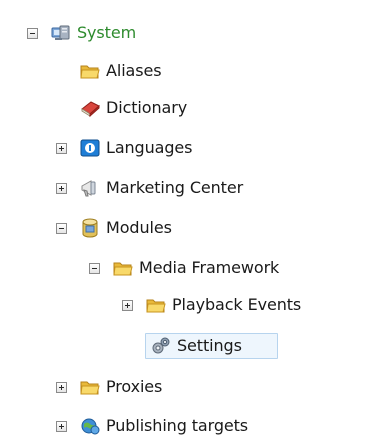 The image size is (384, 445). I want to click on tree-label-system: System, so click(107, 32).